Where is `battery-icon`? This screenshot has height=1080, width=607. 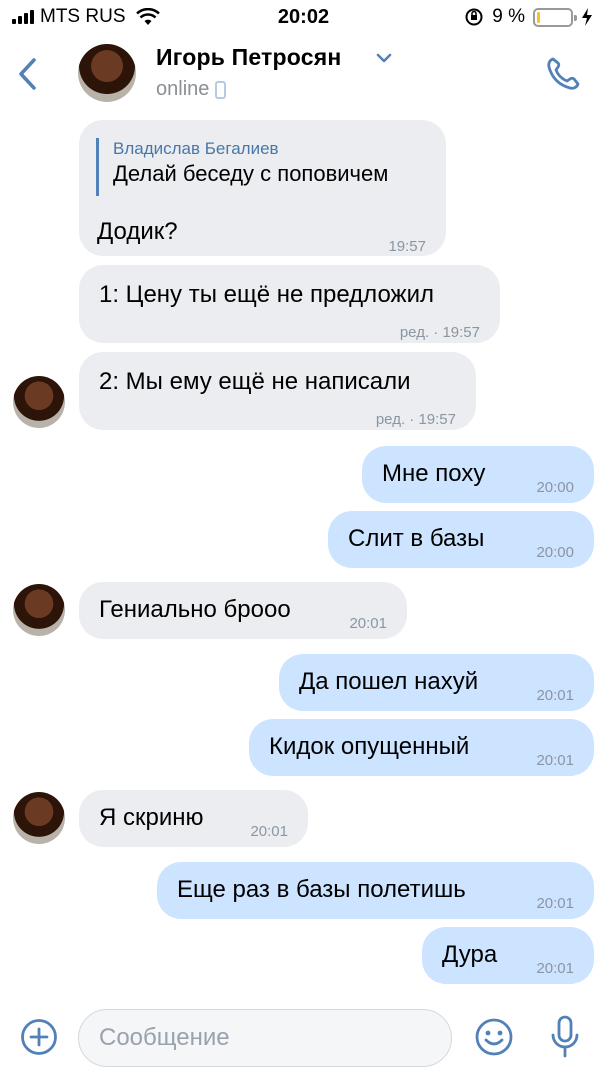
battery-icon is located at coordinates (555, 17).